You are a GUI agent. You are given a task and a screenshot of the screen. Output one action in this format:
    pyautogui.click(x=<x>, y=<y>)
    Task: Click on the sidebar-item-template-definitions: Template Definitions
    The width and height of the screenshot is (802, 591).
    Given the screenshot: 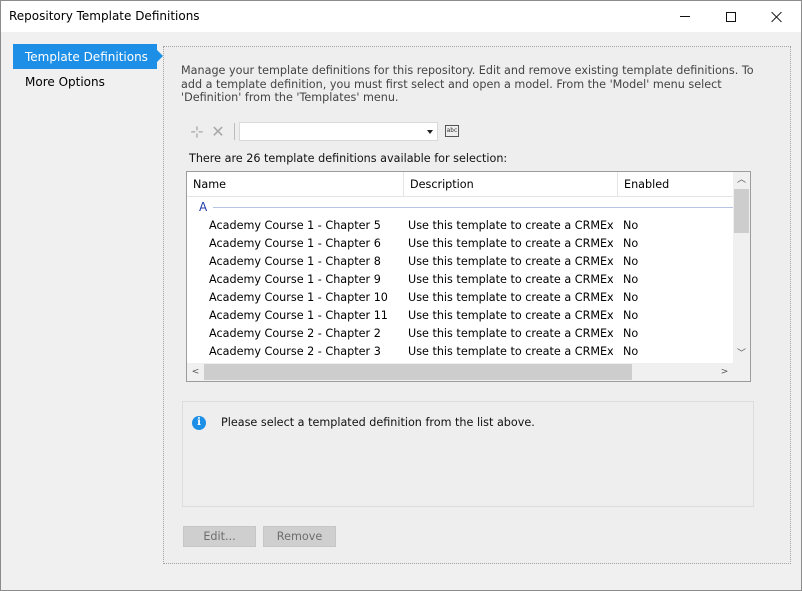 What is the action you would take?
    pyautogui.click(x=88, y=56)
    